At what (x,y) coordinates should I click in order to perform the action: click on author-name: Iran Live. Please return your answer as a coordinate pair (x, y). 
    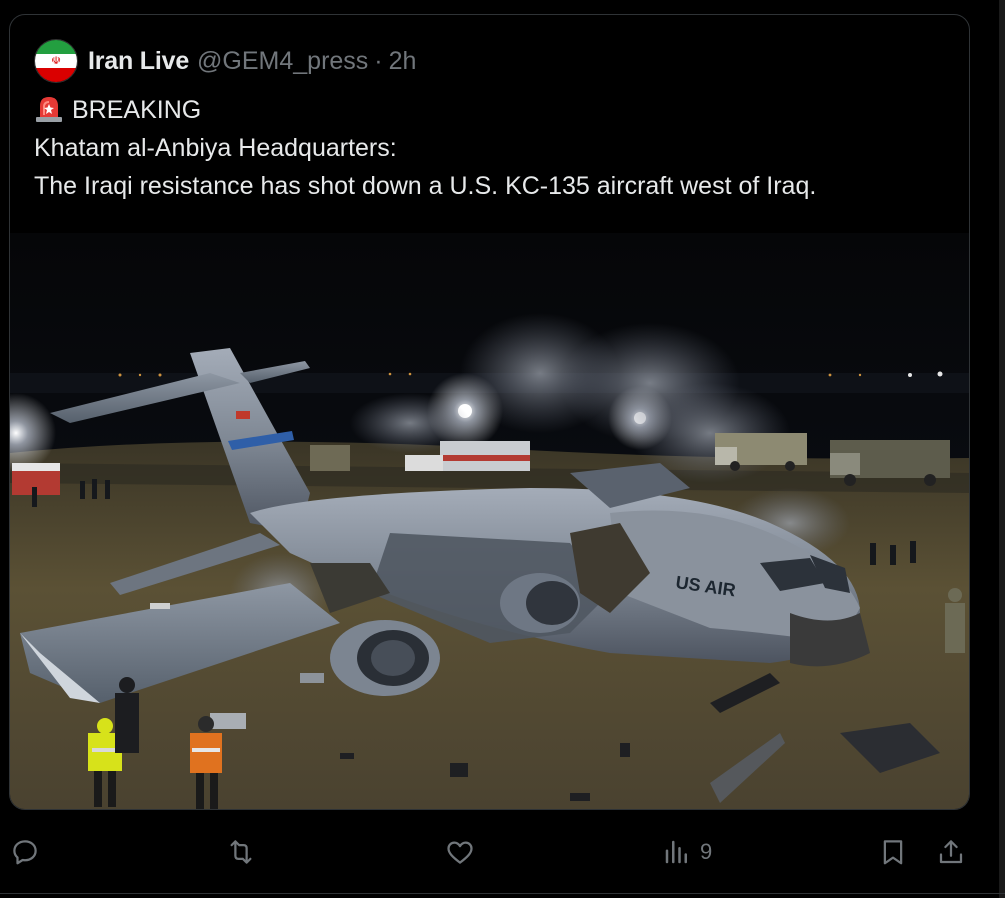
    Looking at the image, I should click on (138, 61).